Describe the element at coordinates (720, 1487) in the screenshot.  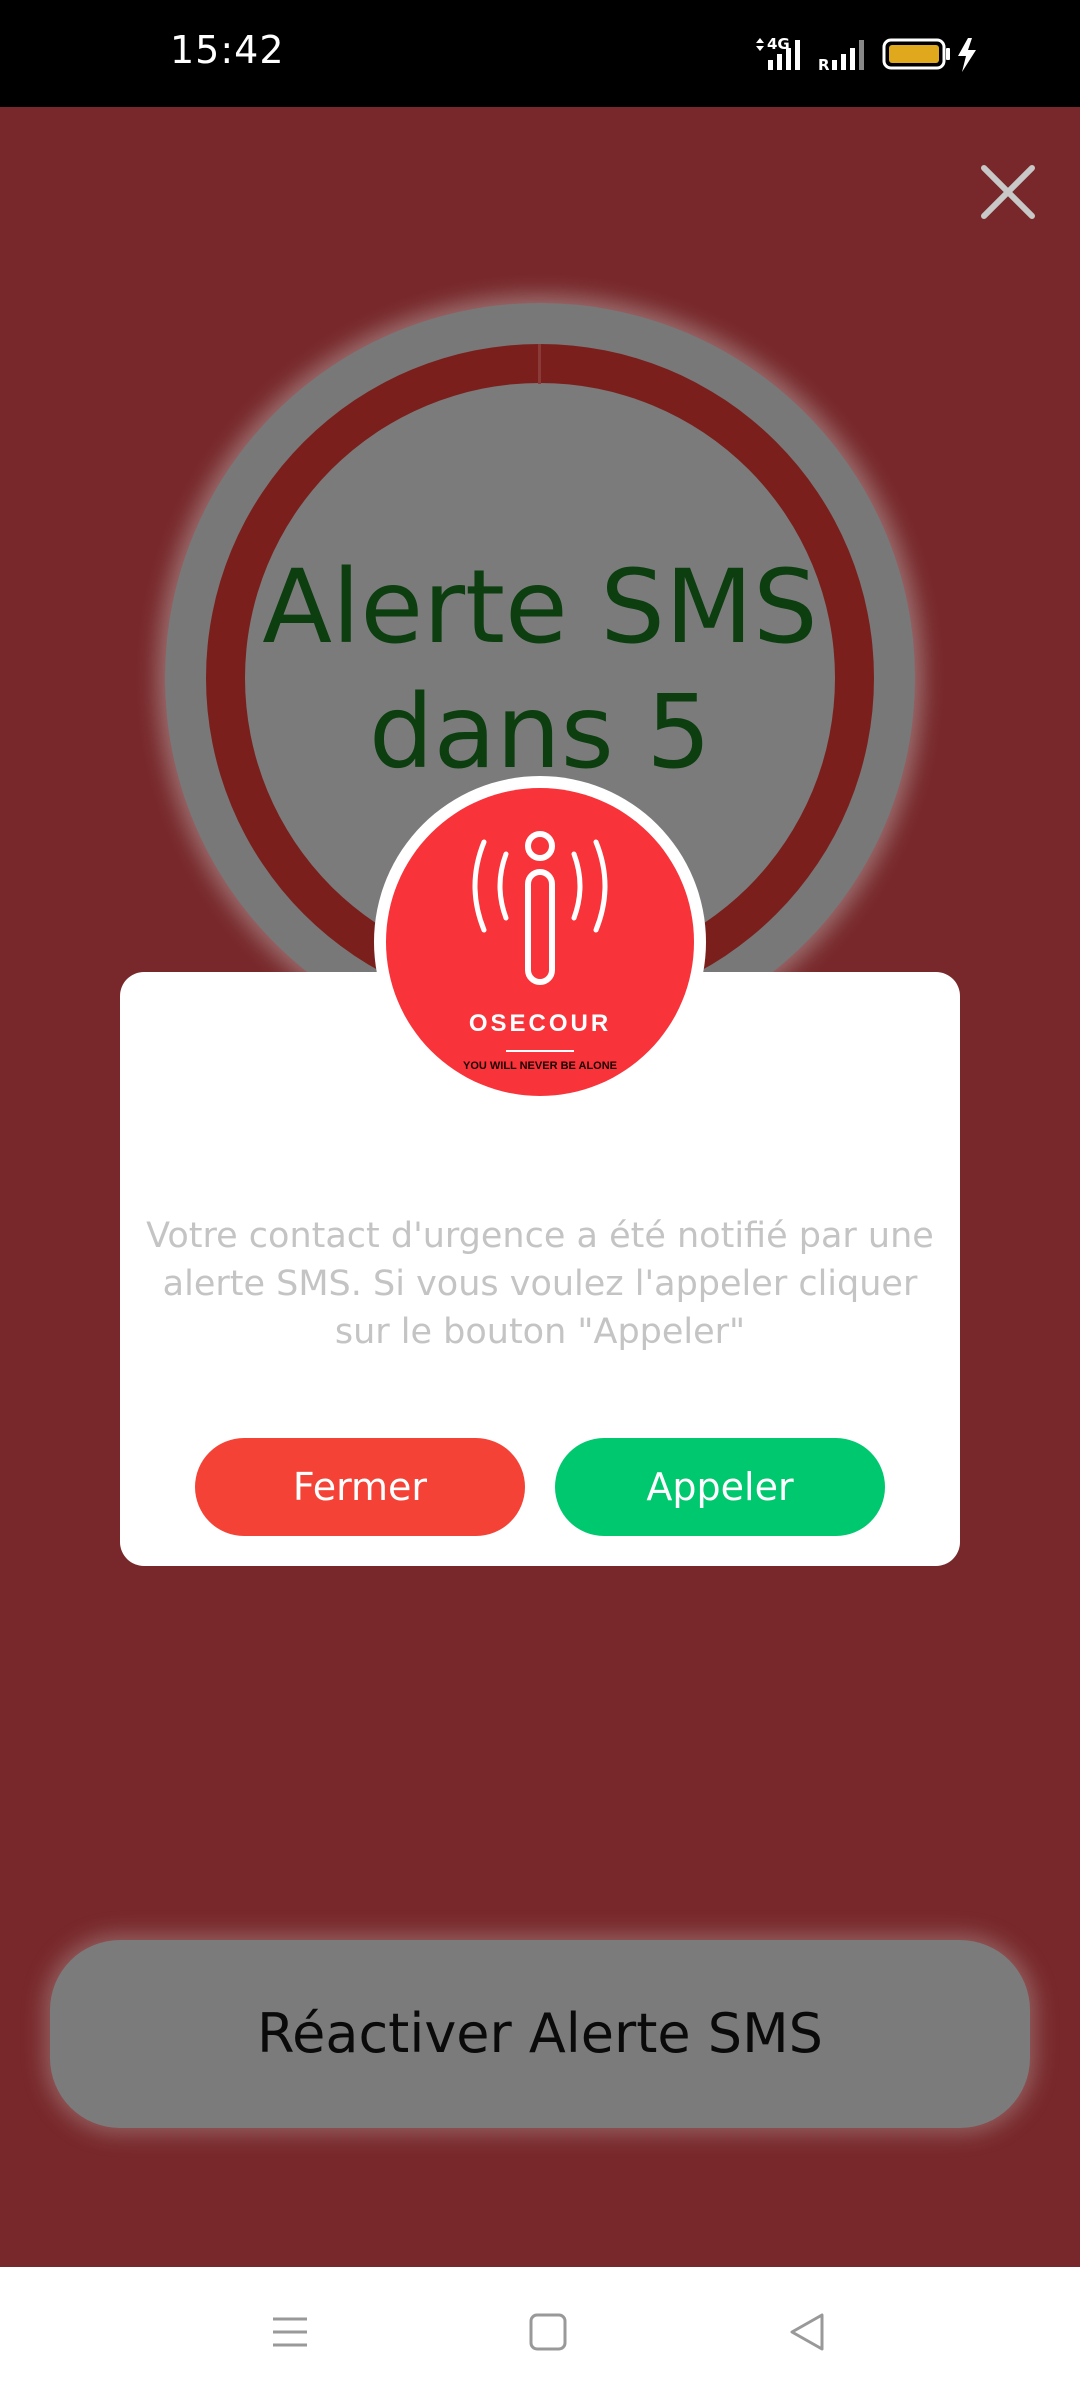
I see `call-button: Appeler` at that location.